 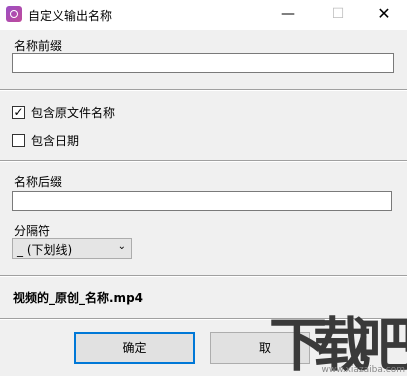 What do you see at coordinates (78, 298) in the screenshot?
I see `filename-preview: 视频的_原创_名称.mp4` at bounding box center [78, 298].